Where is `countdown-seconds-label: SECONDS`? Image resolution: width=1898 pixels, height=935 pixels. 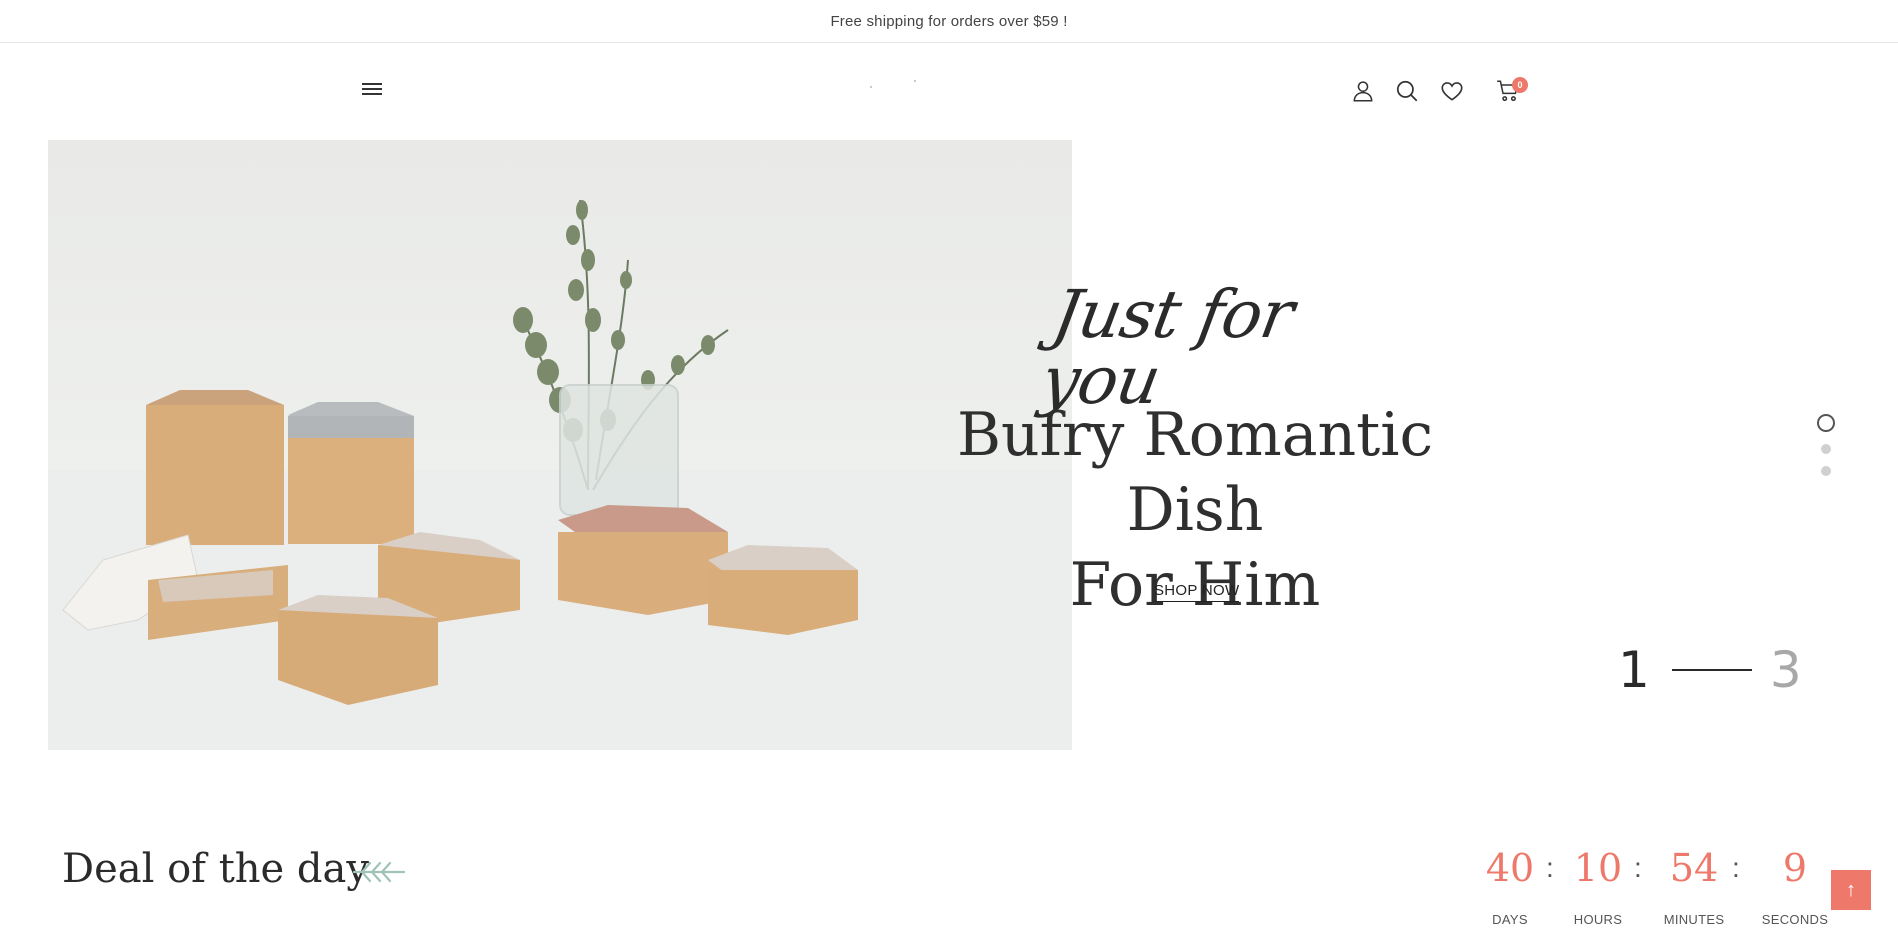
countdown-seconds-label: SECONDS is located at coordinates (1795, 919).